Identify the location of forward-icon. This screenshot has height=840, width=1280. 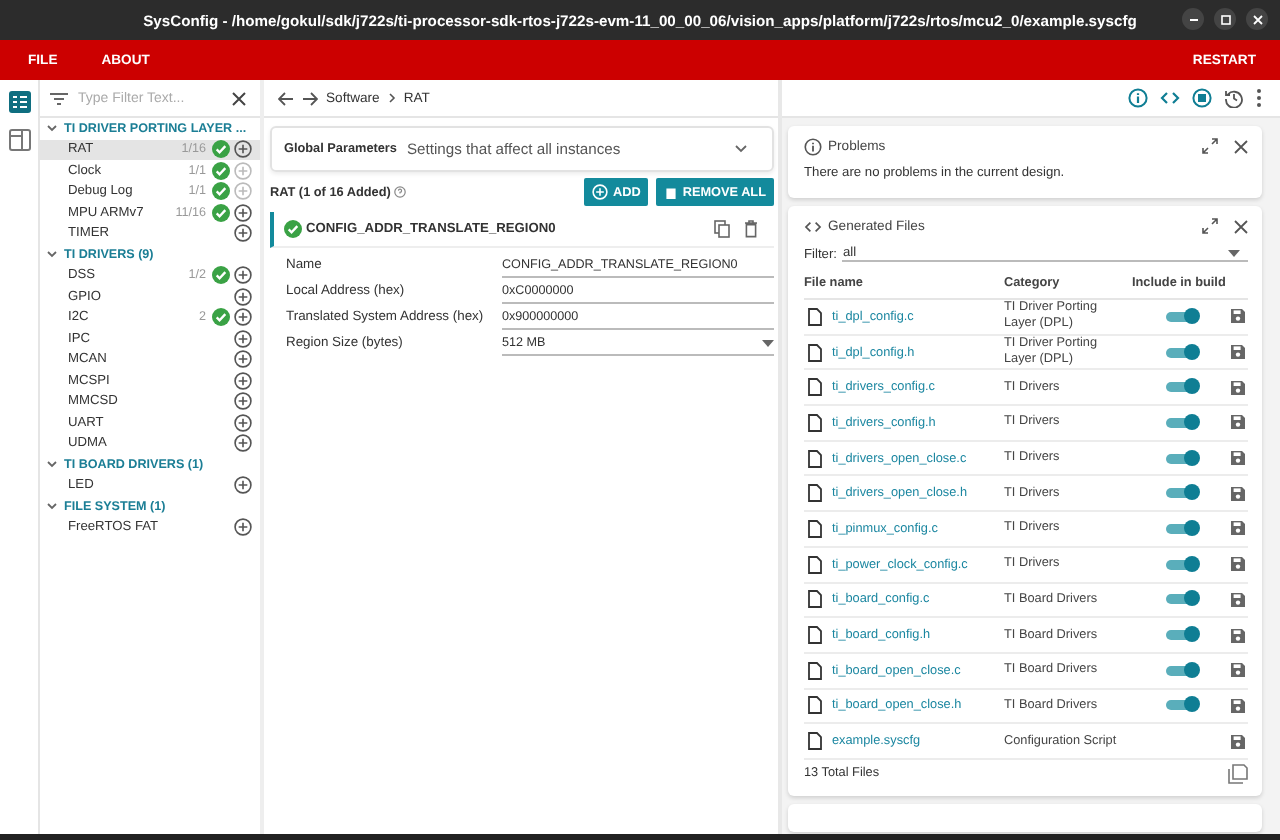
(310, 98).